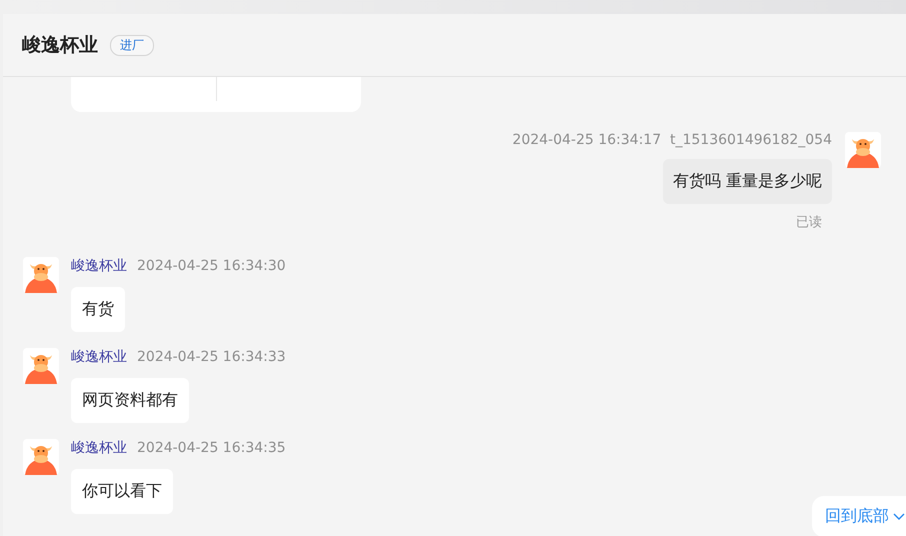 This screenshot has height=536, width=906. What do you see at coordinates (747, 181) in the screenshot?
I see `message-bubble: 有货吗 重量是多少呢` at bounding box center [747, 181].